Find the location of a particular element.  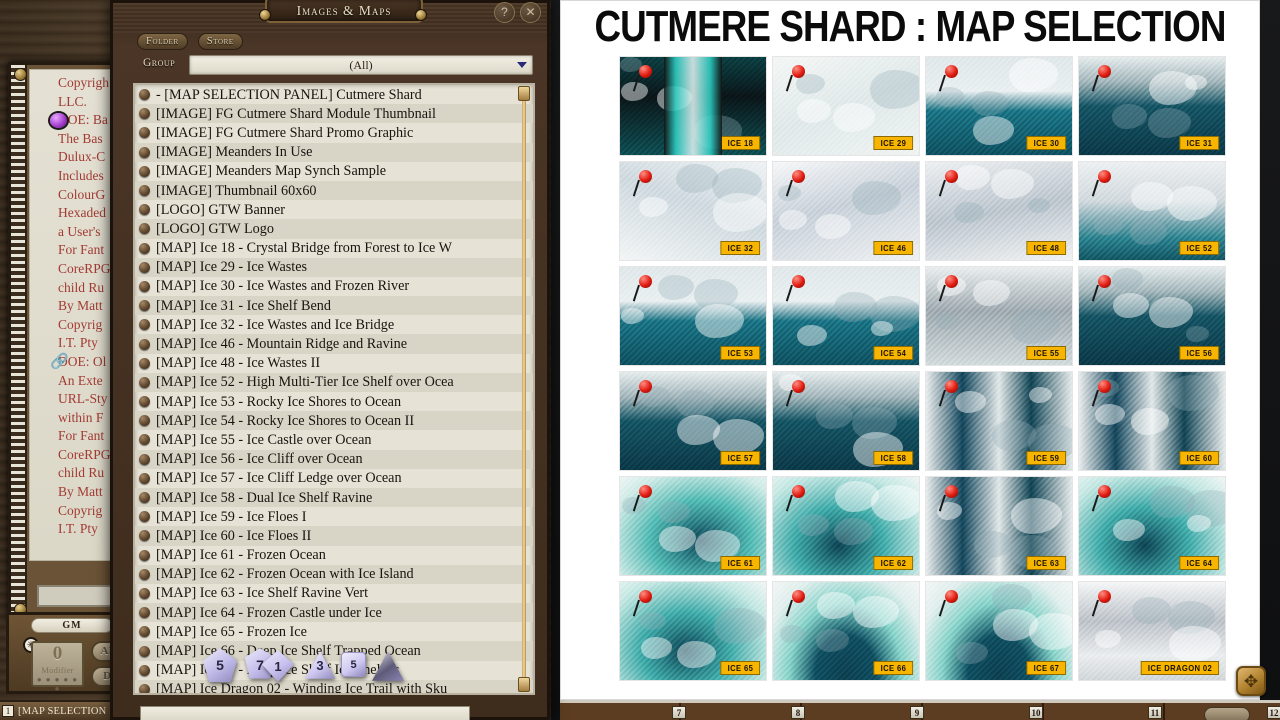

list-scrollbar is located at coordinates (524, 389).